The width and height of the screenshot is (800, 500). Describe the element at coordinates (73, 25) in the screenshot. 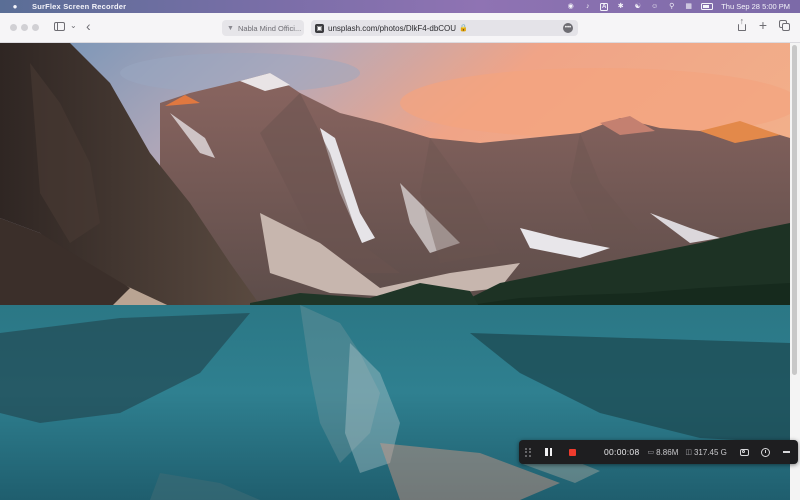

I see `chevron-down-icon: ⌄` at that location.